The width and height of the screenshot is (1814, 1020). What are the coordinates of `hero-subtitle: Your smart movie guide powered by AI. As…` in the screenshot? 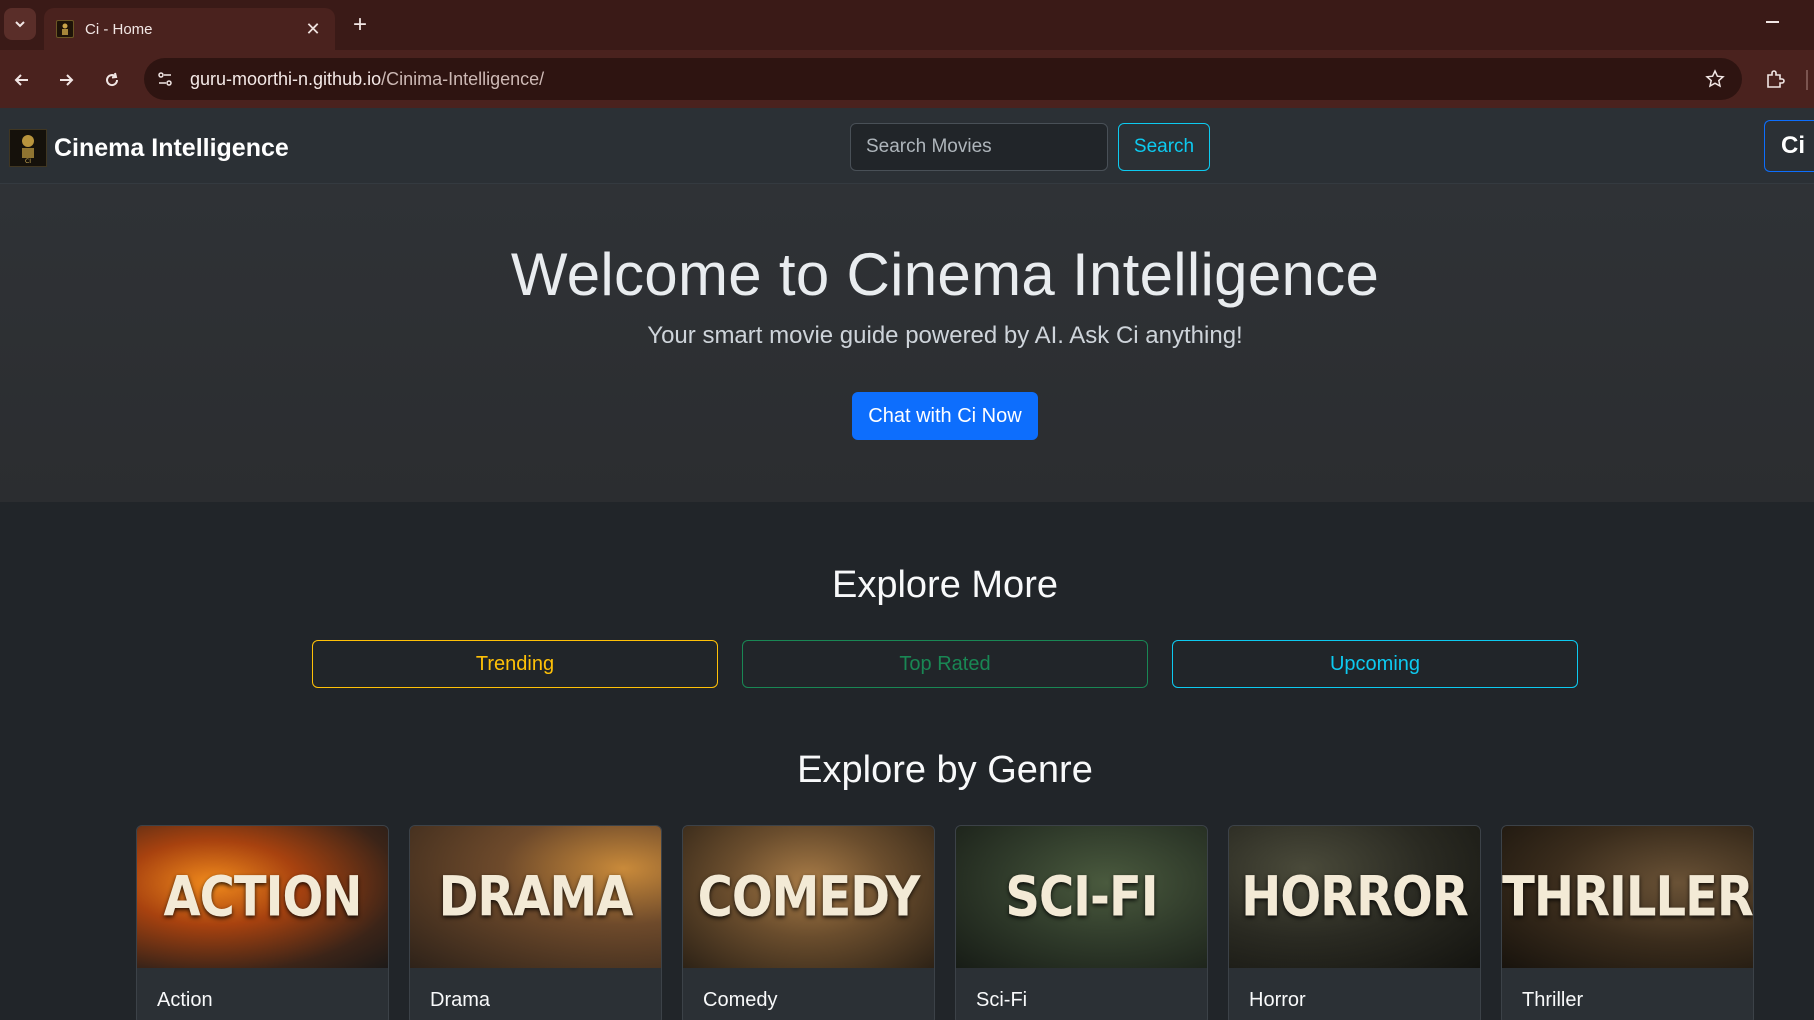 It's located at (945, 335).